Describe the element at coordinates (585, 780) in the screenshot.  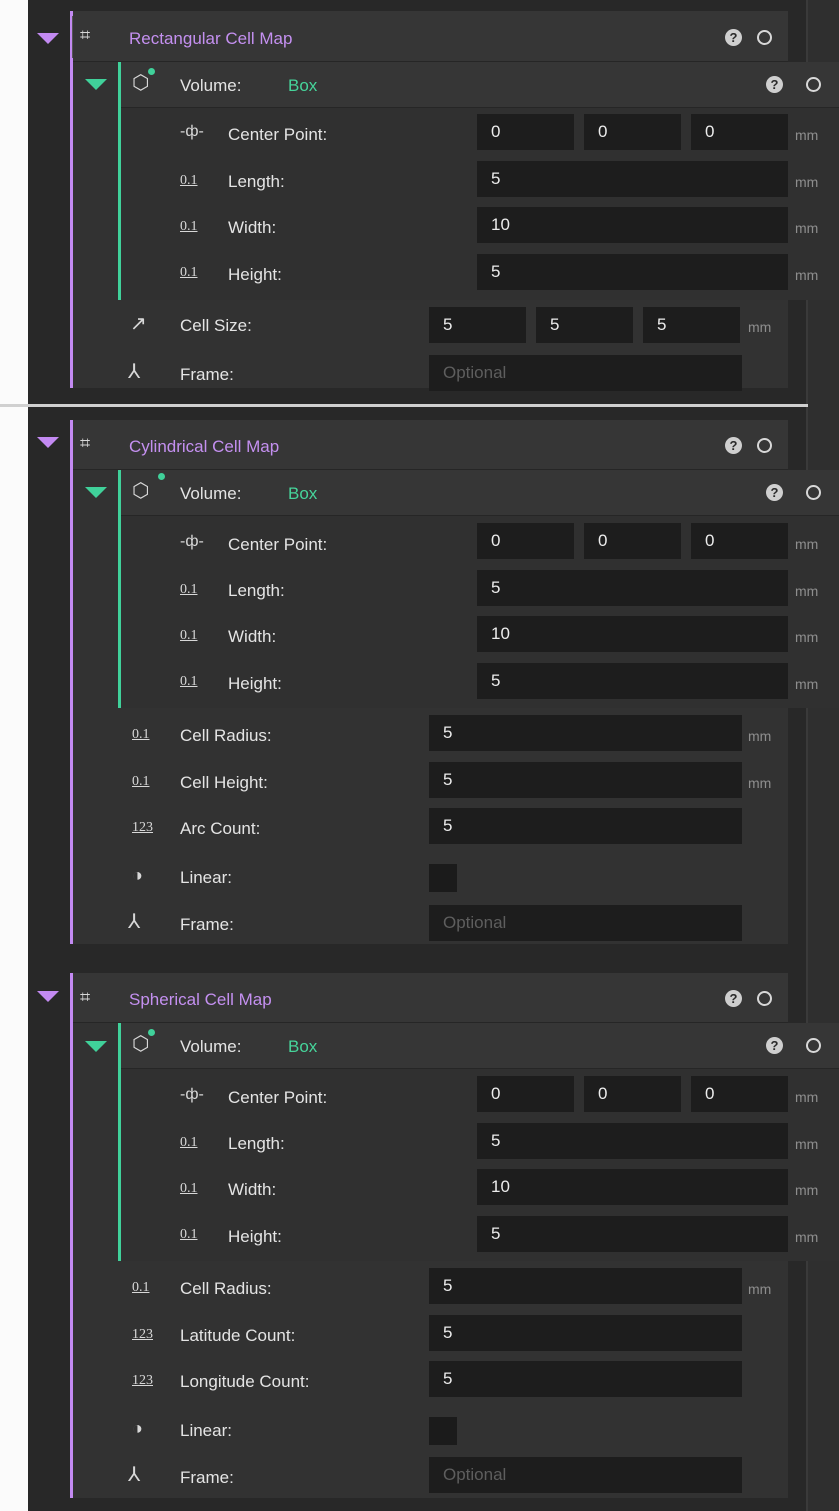
I see `cell-height-input: 5` at that location.